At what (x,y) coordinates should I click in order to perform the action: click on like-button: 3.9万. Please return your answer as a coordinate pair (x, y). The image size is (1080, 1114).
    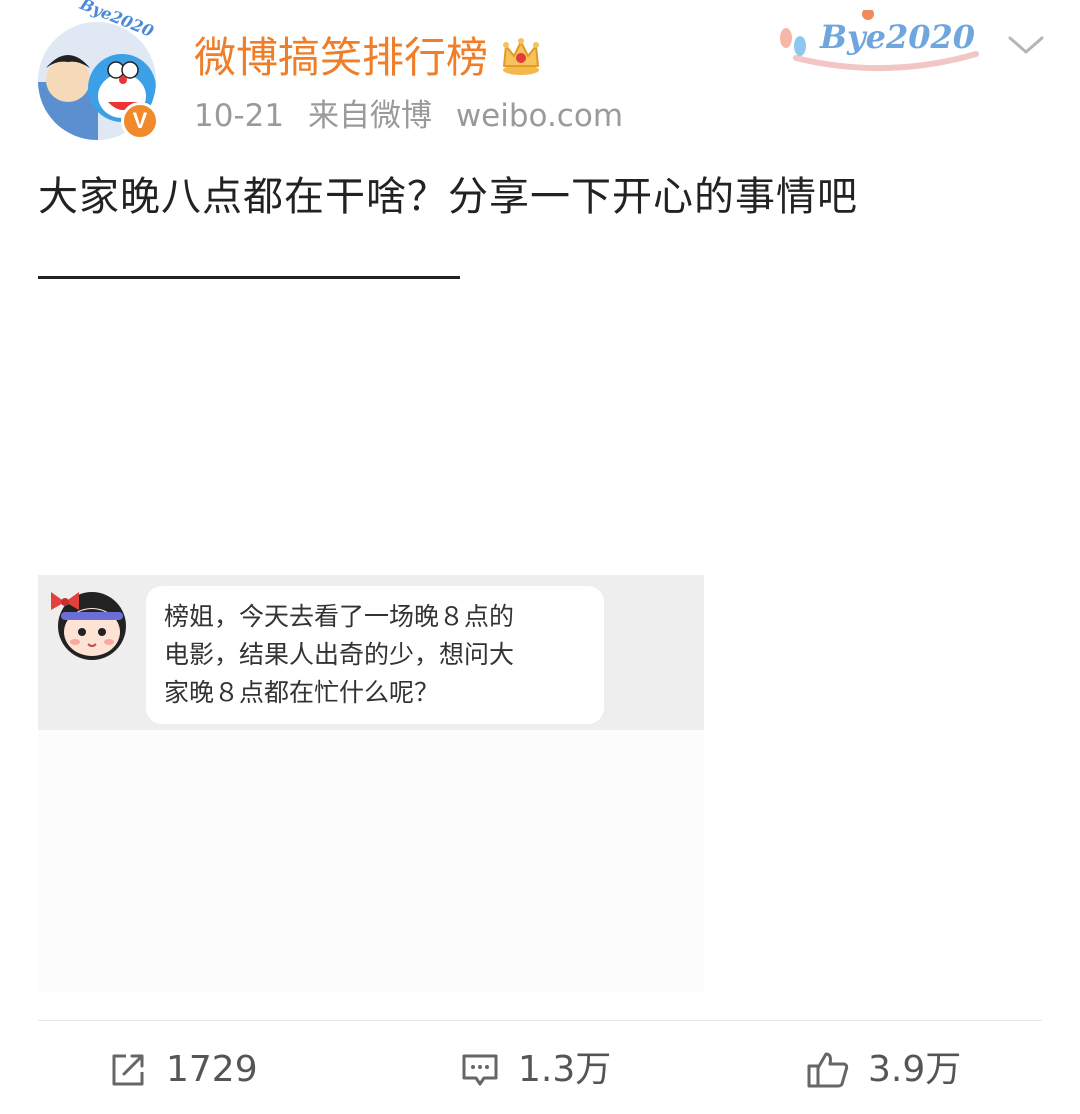
    Looking at the image, I should click on (883, 1070).